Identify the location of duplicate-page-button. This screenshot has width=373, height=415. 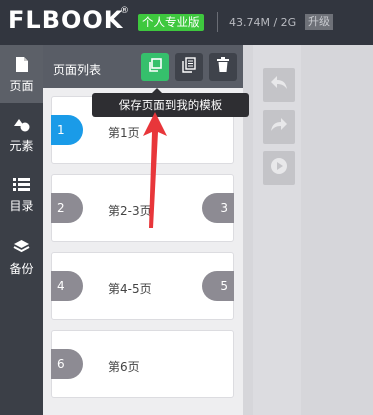
(189, 67).